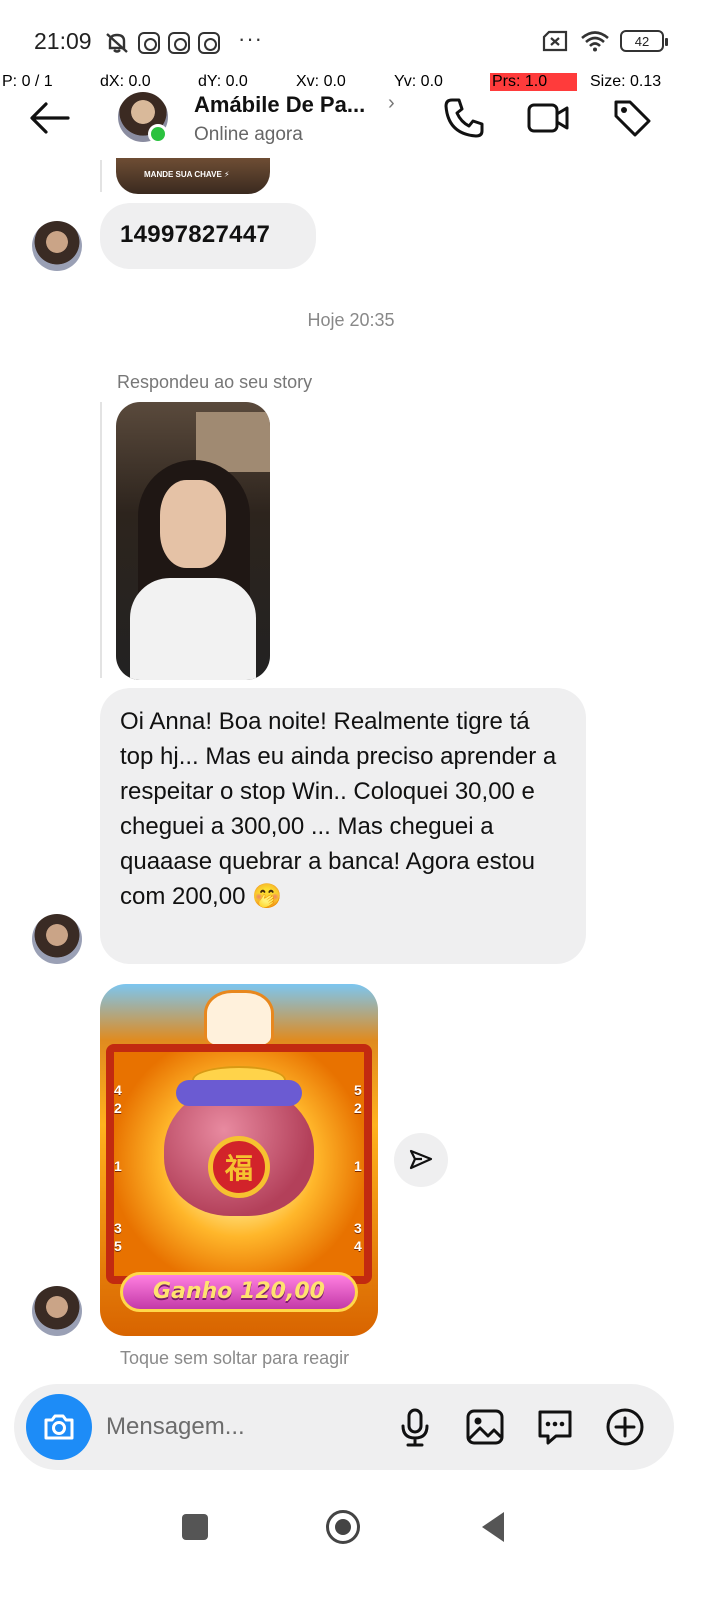 This screenshot has width=702, height=1600. I want to click on sticker-icon, so click(555, 1427).